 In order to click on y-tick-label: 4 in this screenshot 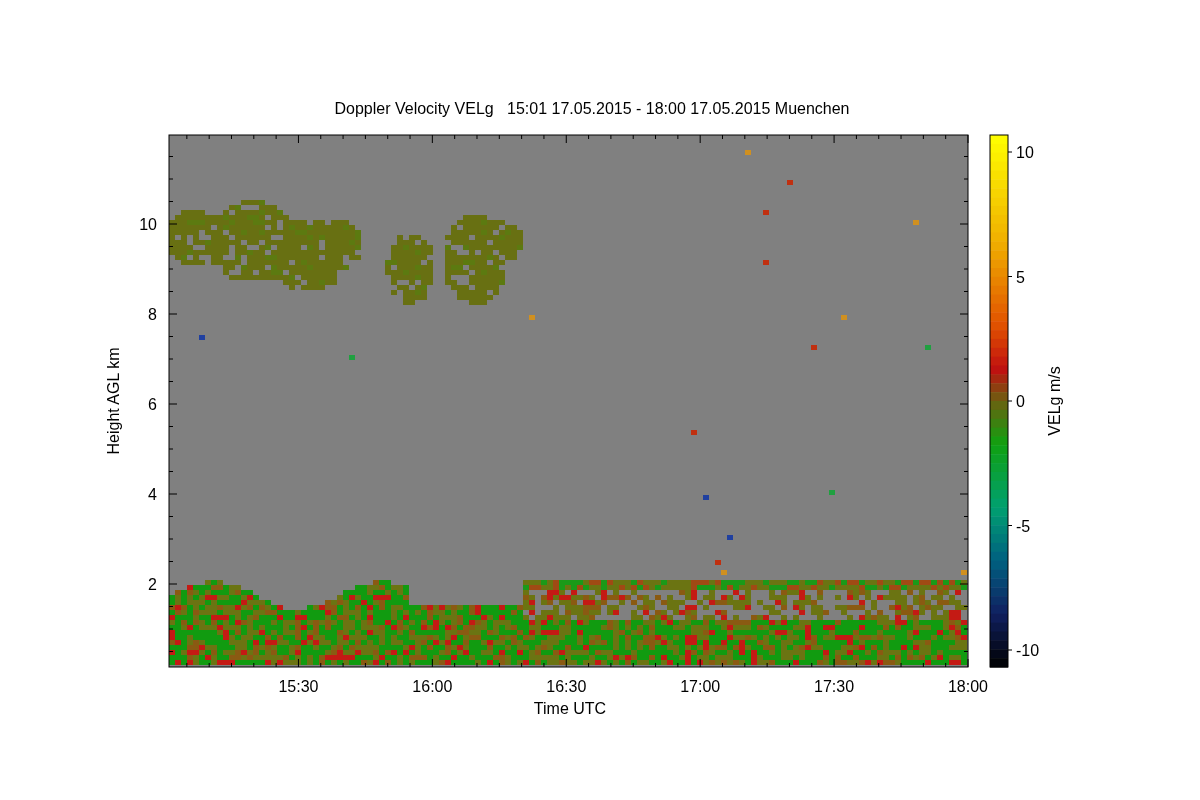, I will do `click(152, 494)`.